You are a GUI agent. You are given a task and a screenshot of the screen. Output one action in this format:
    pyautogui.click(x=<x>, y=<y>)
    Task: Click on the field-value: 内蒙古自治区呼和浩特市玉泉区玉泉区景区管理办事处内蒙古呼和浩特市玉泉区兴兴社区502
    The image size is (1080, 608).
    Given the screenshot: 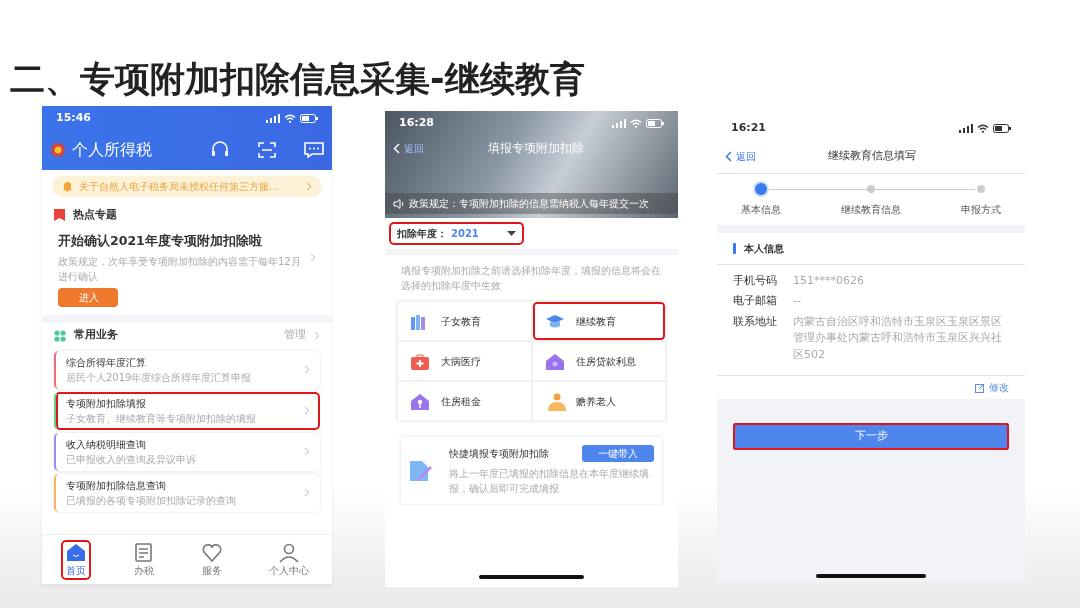 What is the action you would take?
    pyautogui.click(x=898, y=338)
    